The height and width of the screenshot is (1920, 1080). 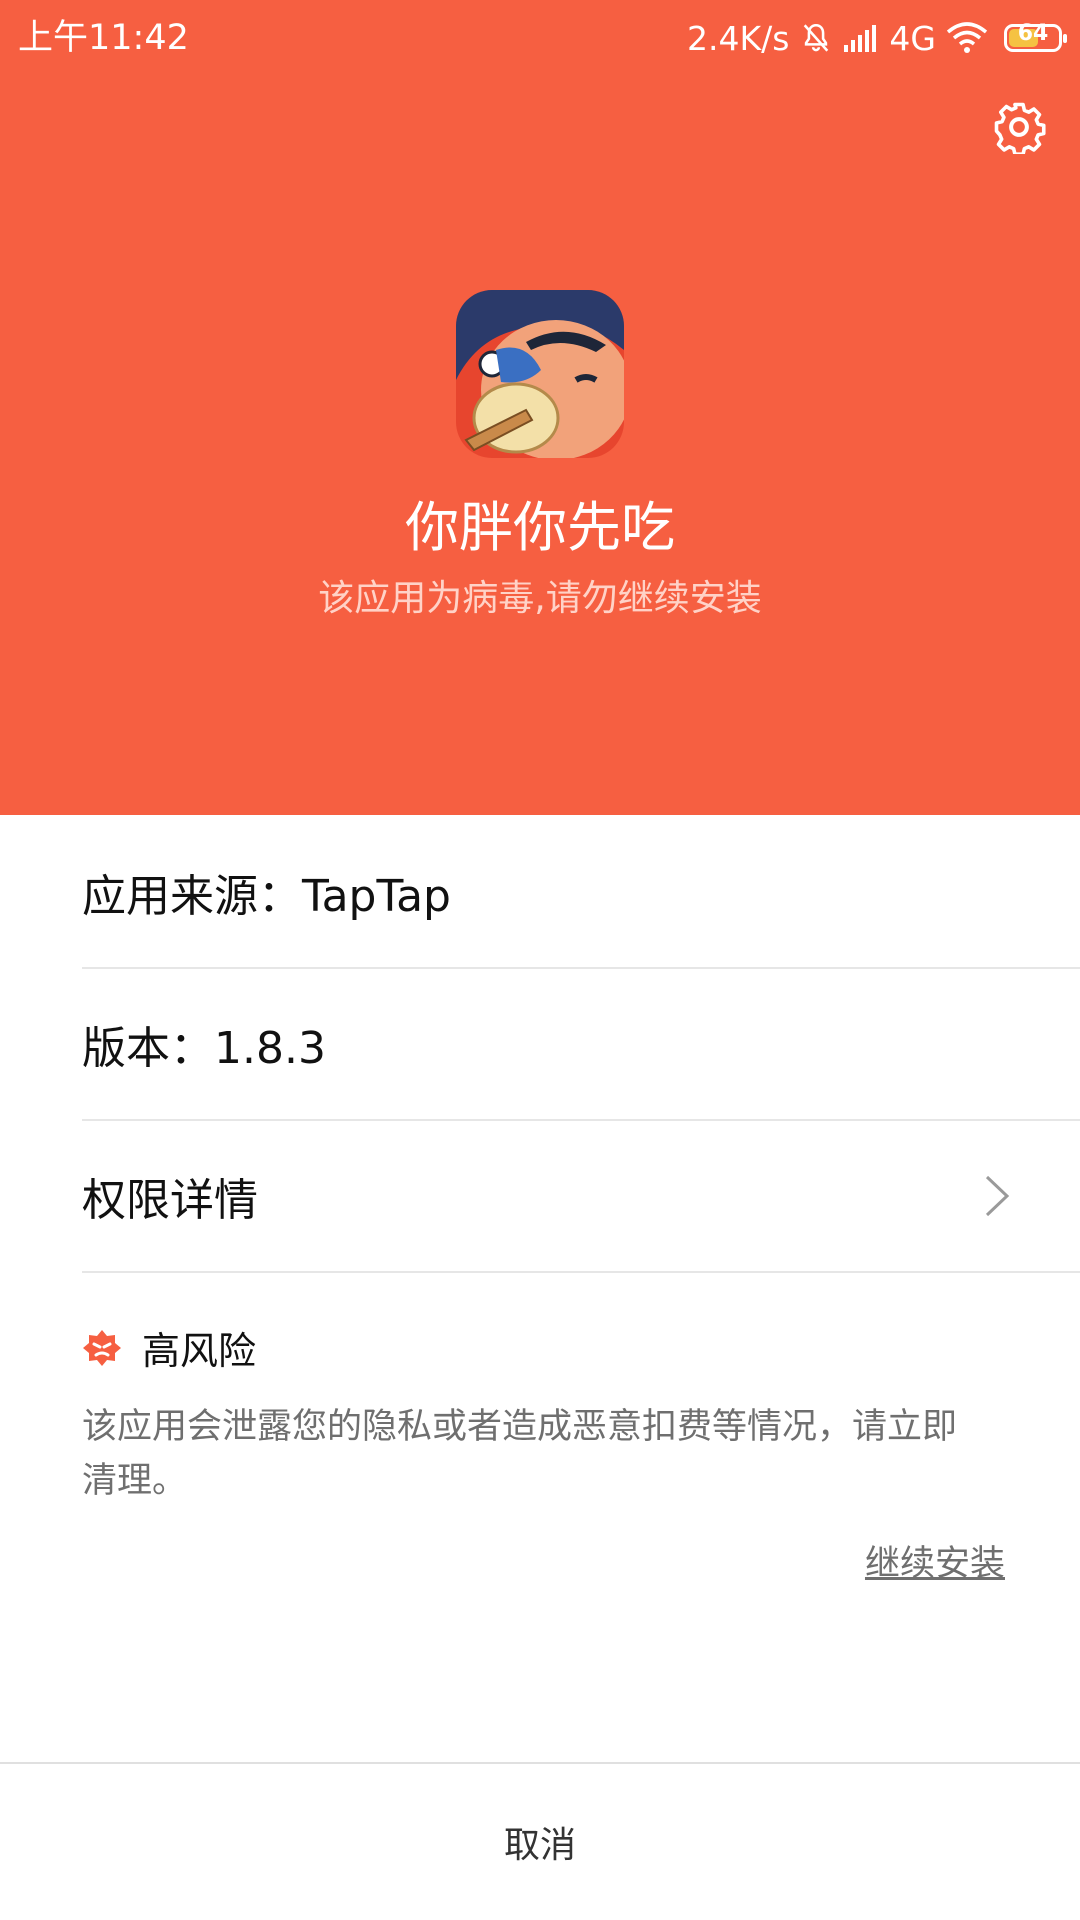 I want to click on cancel-button: 取消, so click(x=540, y=1841).